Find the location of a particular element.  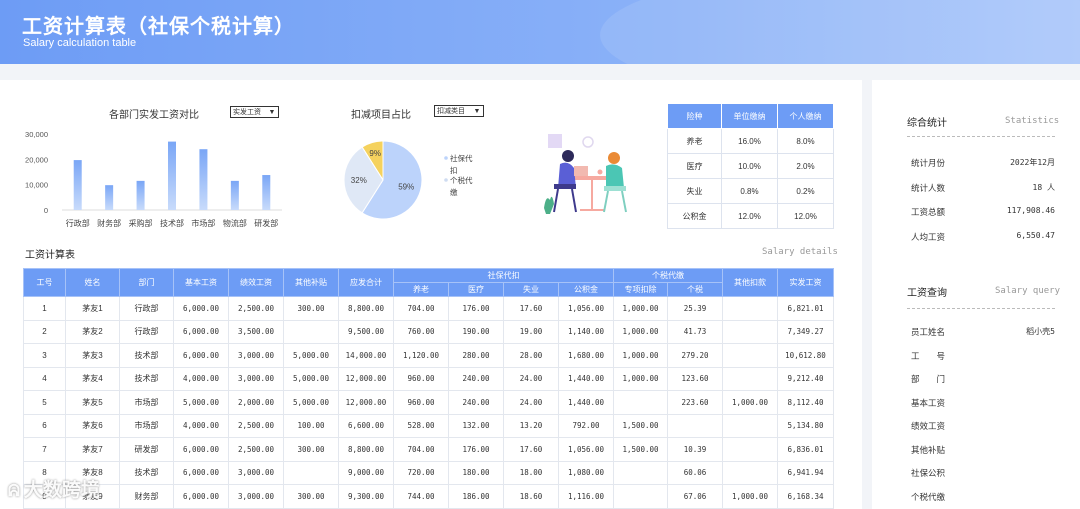

x-tick-label: 行政部 is located at coordinates (78, 223).